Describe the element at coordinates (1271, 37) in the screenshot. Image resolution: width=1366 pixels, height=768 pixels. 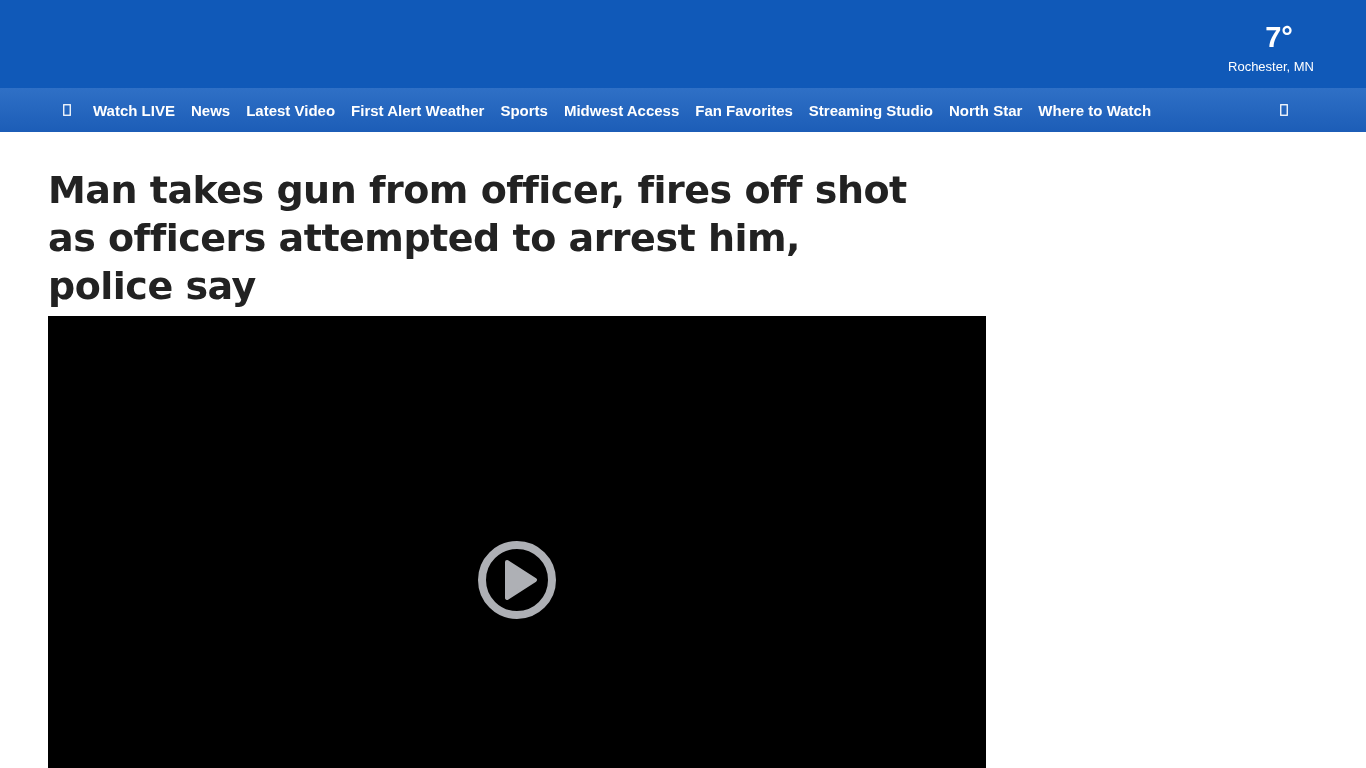
I see `temperature: 7°` at that location.